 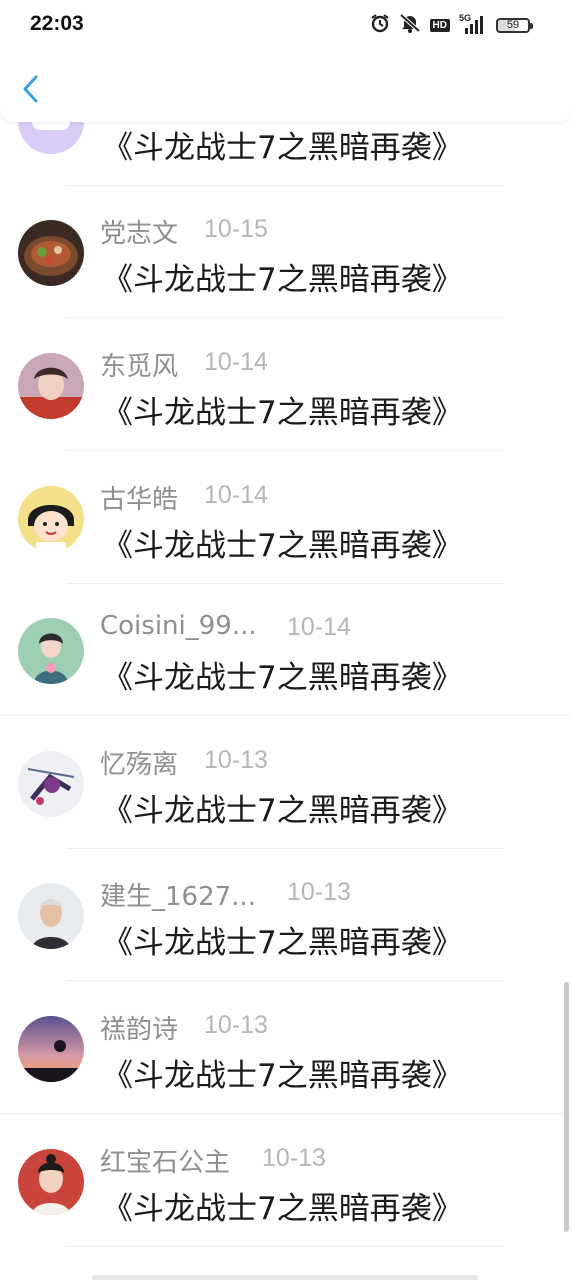 I want to click on signal-5g-icon: 5G, so click(x=473, y=23).